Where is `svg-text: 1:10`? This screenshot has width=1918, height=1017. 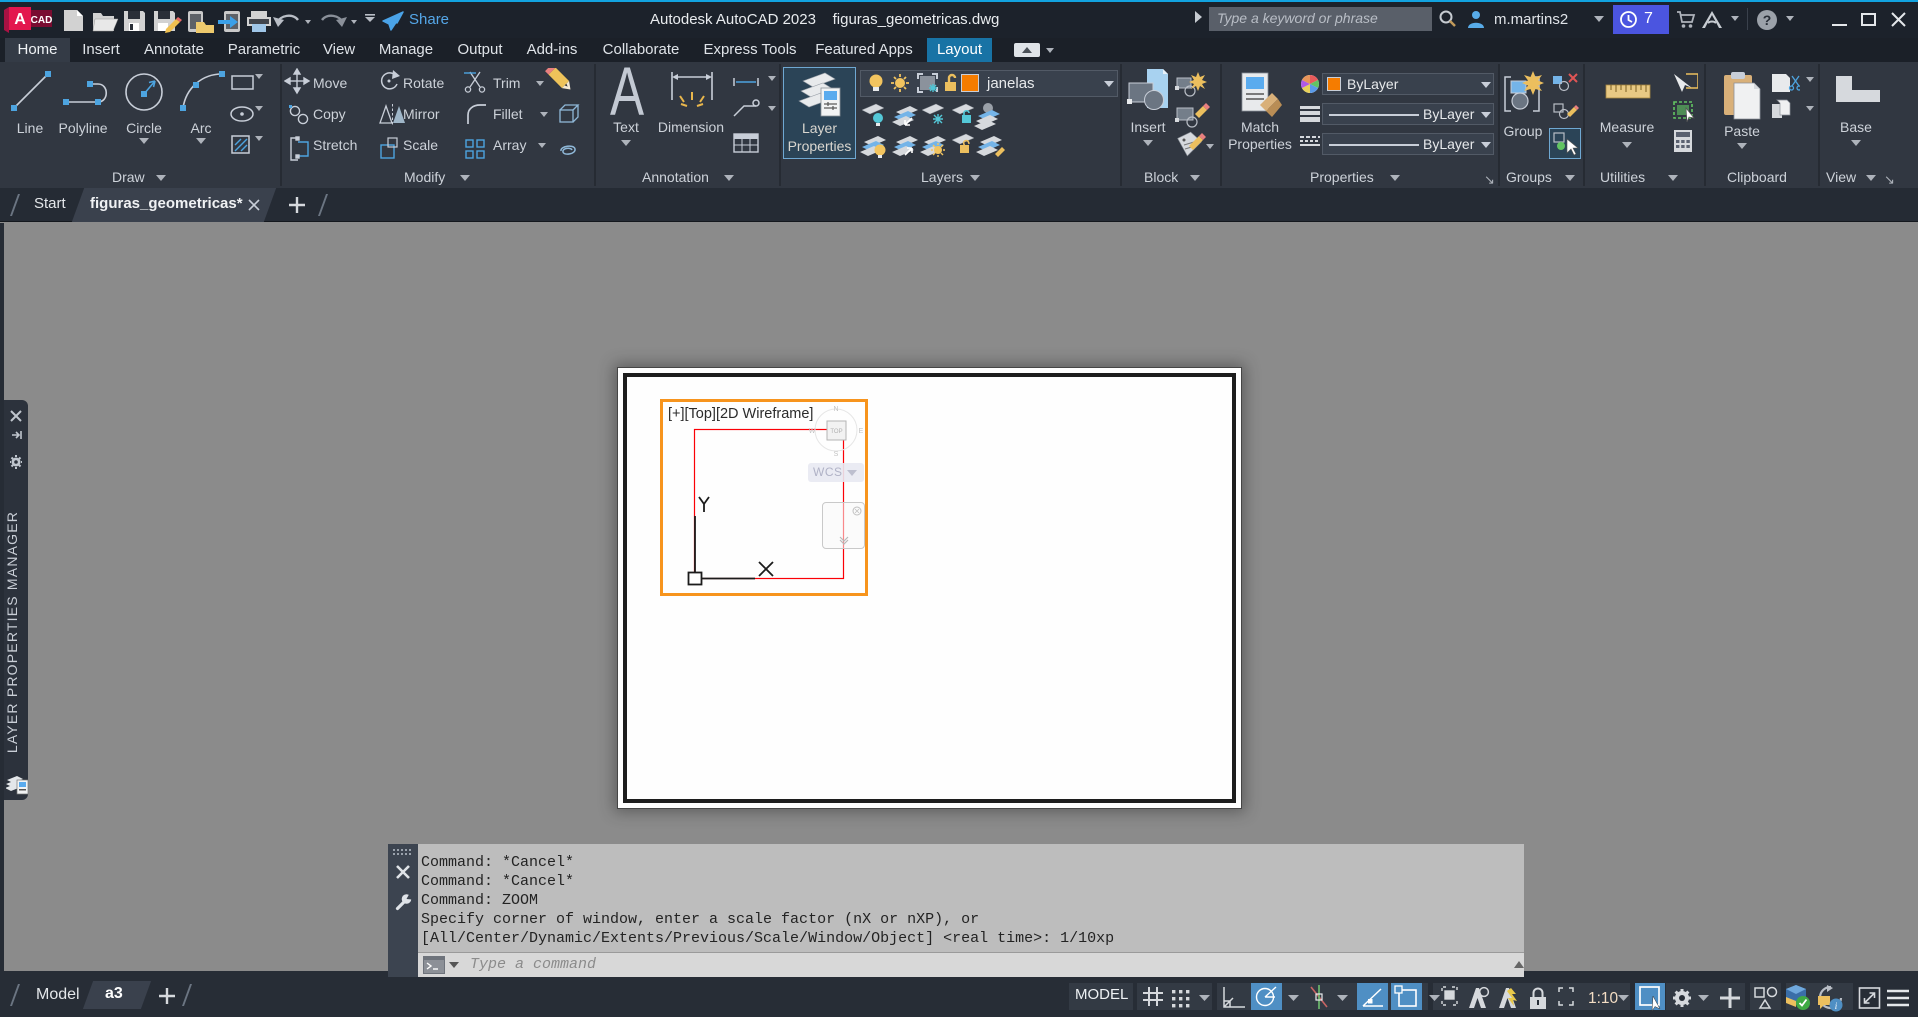 svg-text: 1:10 is located at coordinates (1603, 998).